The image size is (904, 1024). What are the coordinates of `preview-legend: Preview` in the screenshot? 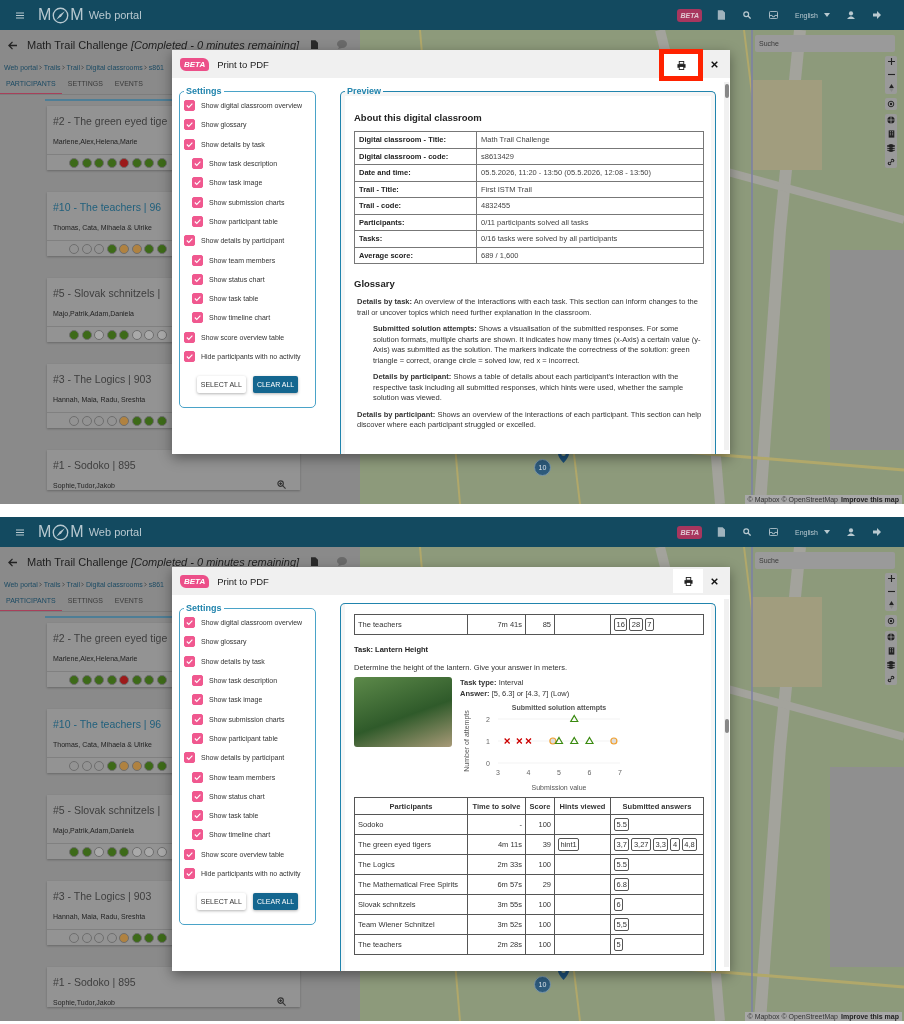 It's located at (364, 91).